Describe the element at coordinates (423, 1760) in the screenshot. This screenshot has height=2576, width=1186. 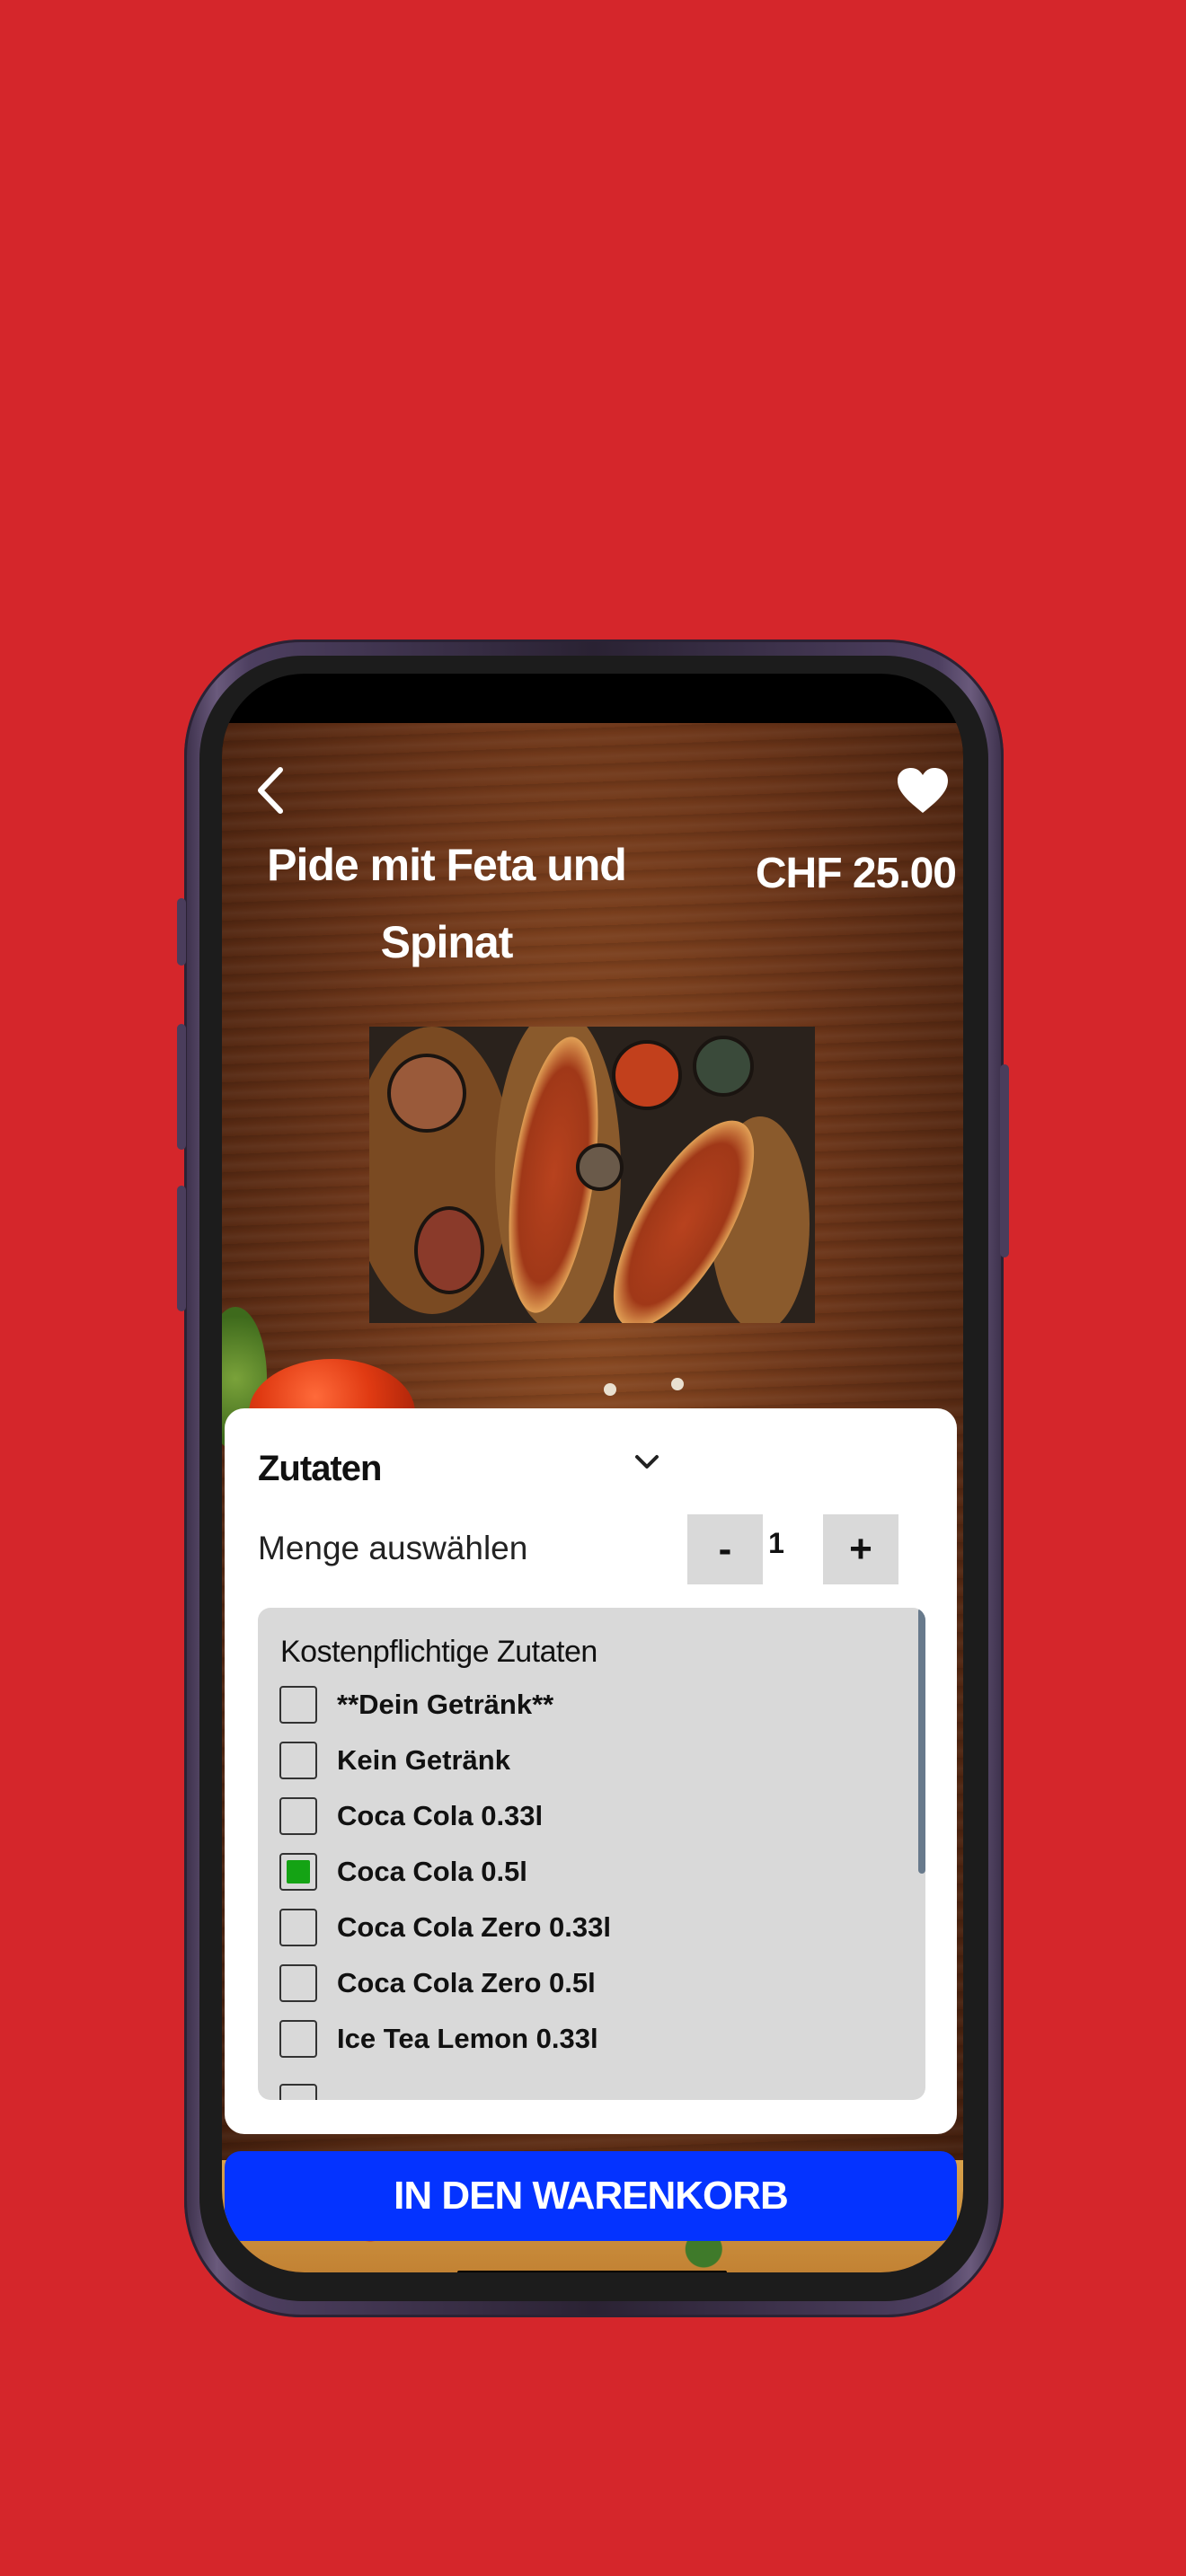
I see `option-label: Kein Getränk` at that location.